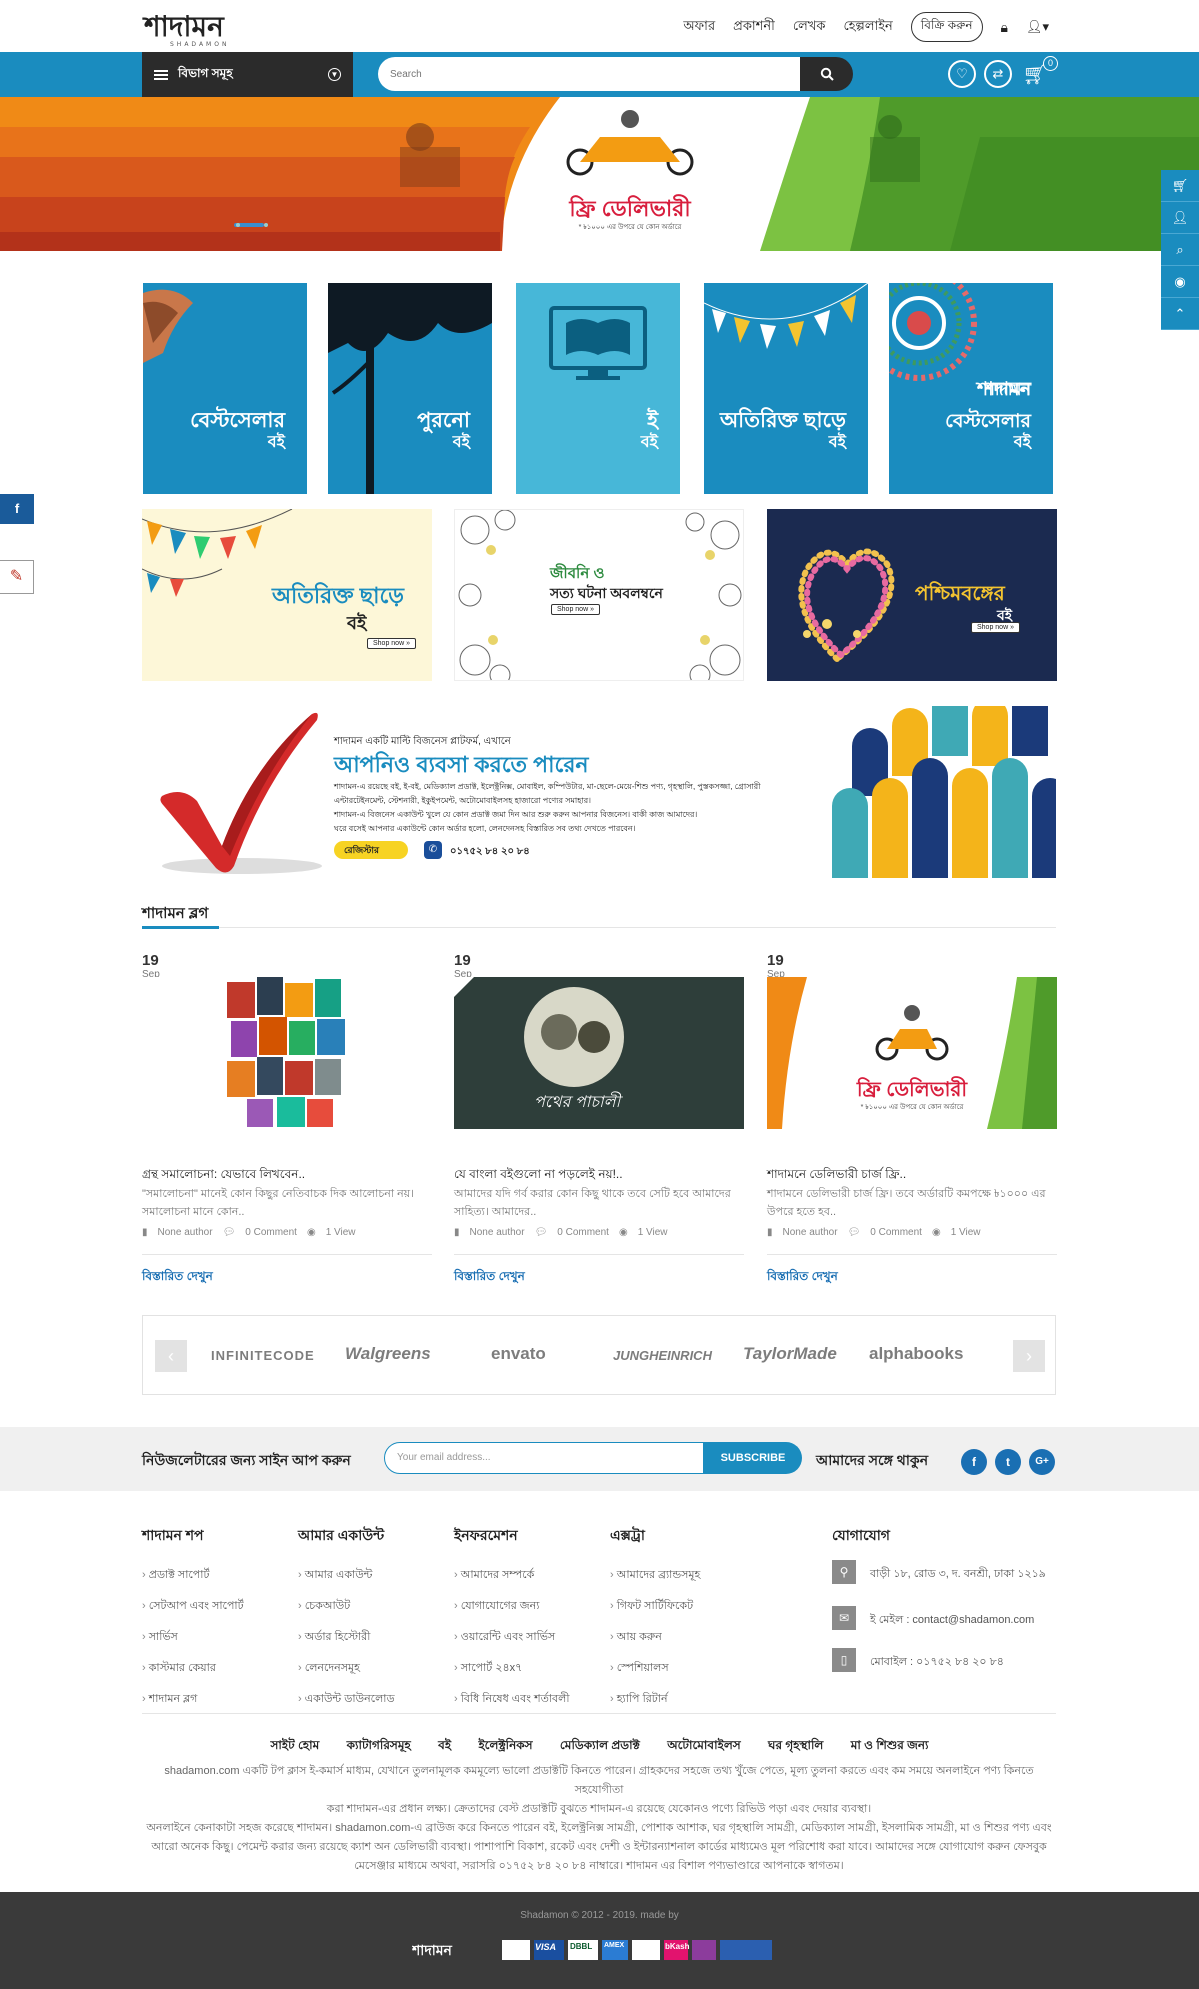 The image size is (1199, 1989). Describe the element at coordinates (916, 1354) in the screenshot. I see `brand-logo: alphabooks` at that location.